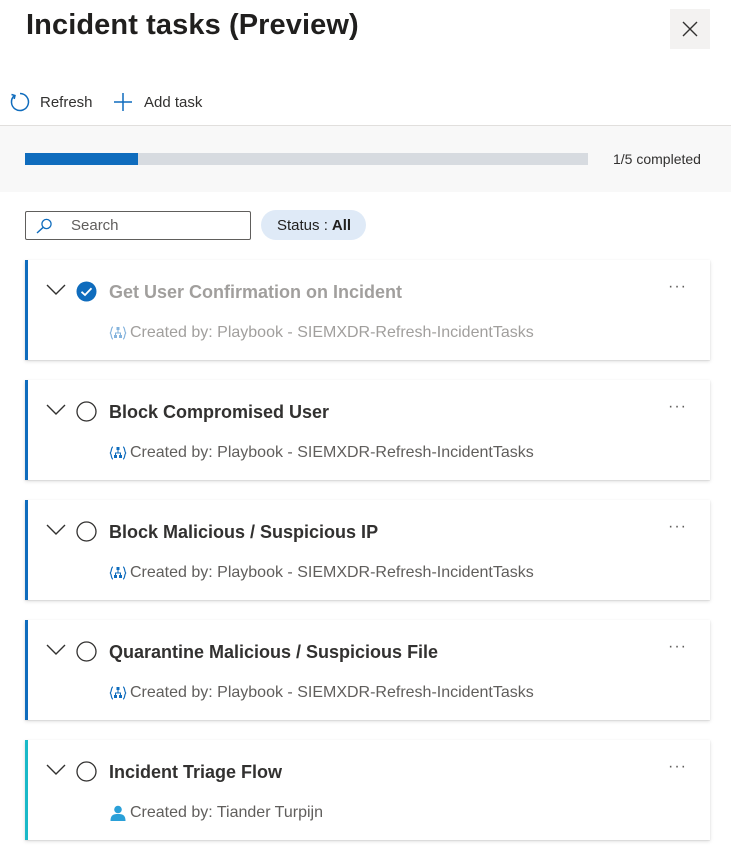 The height and width of the screenshot is (850, 731). I want to click on search-box, so click(138, 225).